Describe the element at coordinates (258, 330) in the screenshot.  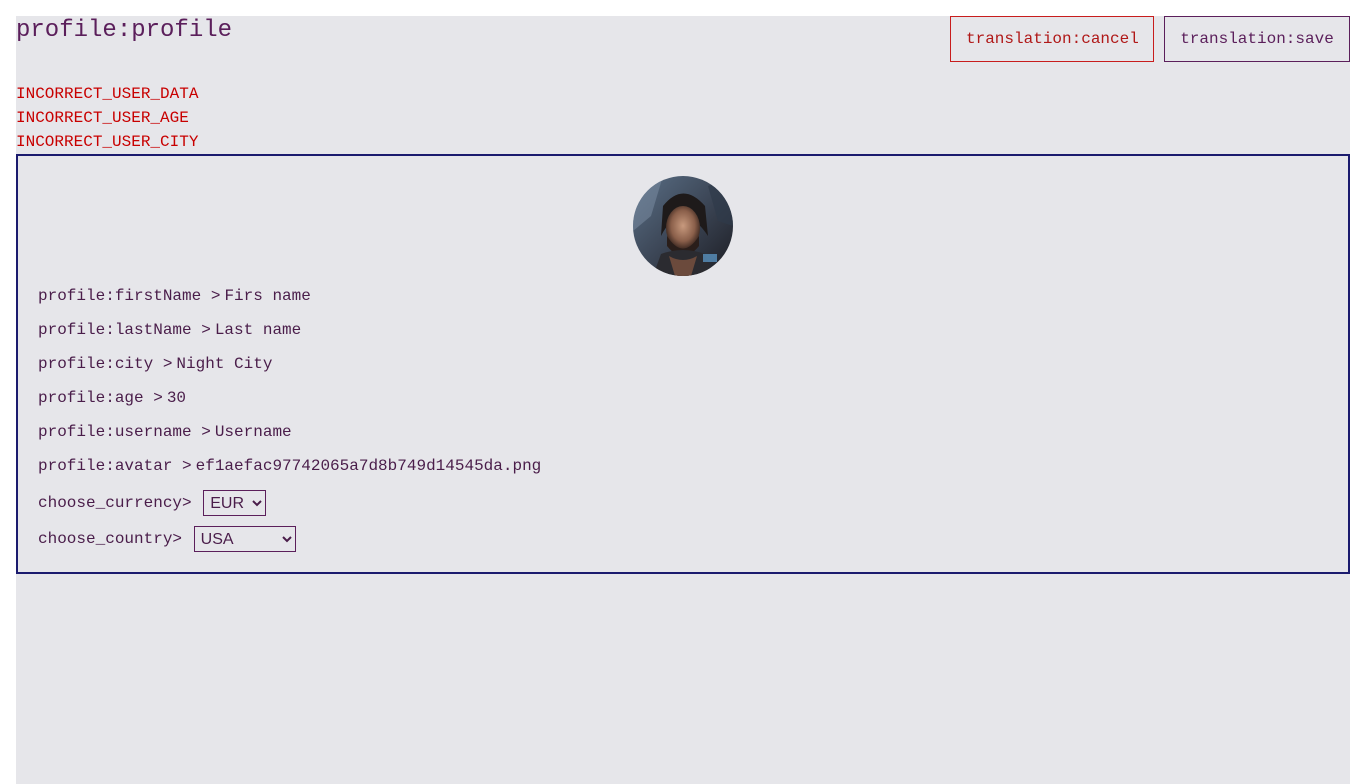
I see `last-name-value: Last name` at that location.